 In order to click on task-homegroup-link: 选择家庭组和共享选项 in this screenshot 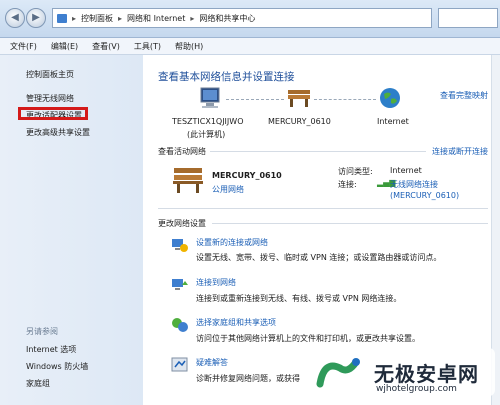, I will do `click(236, 322)`.